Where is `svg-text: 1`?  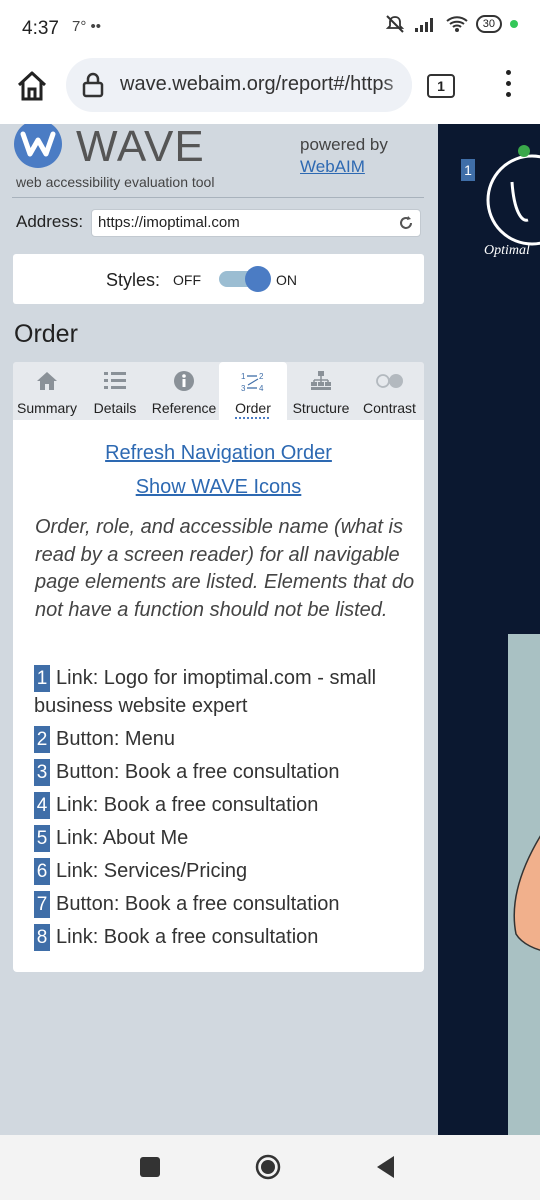 svg-text: 1 is located at coordinates (243, 376).